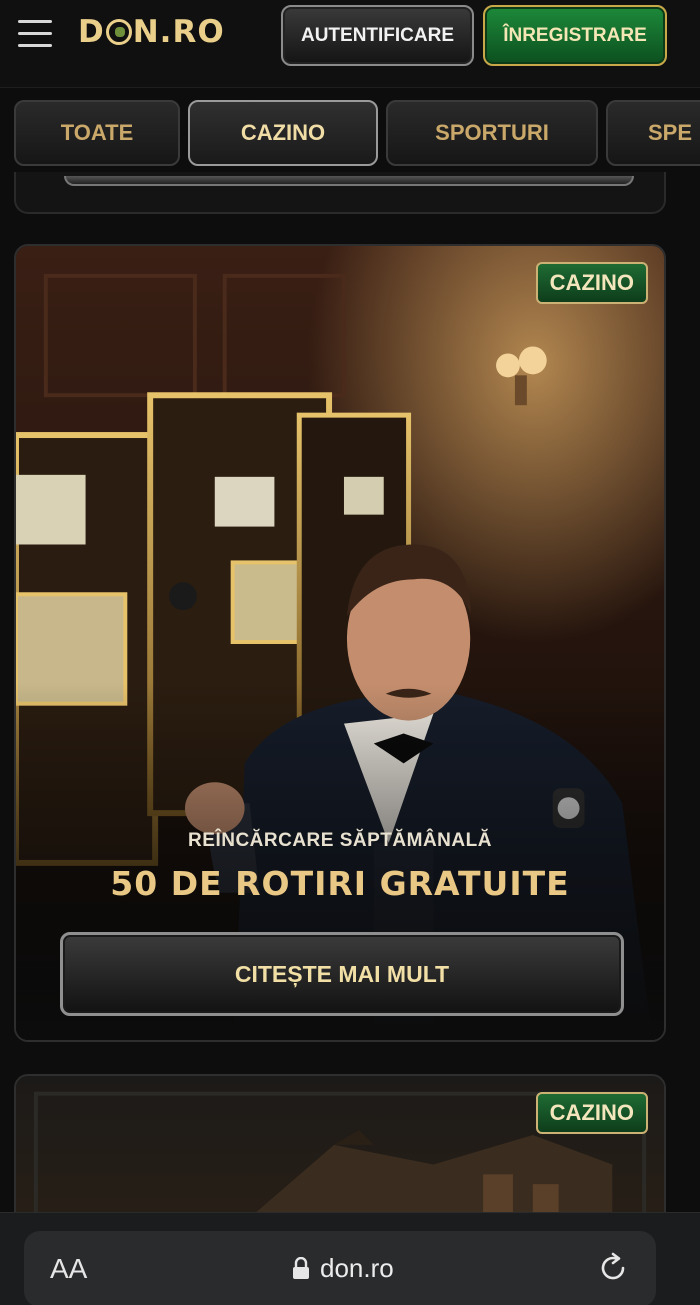 This screenshot has height=1305, width=700. What do you see at coordinates (377, 35) in the screenshot?
I see `login-button: AUTENTIFICARE` at bounding box center [377, 35].